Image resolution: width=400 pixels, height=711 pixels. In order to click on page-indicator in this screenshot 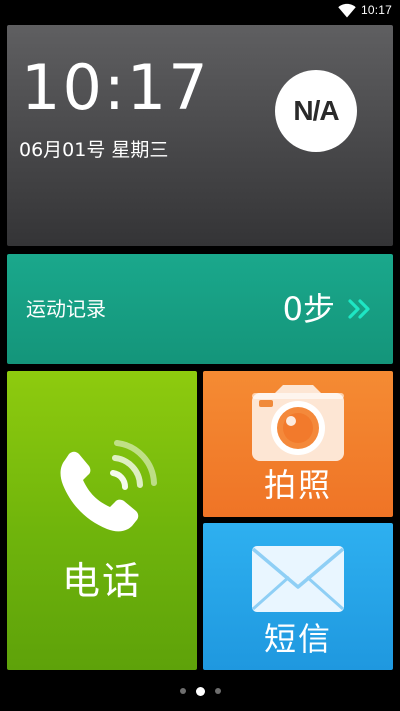, I will do `click(200, 691)`.